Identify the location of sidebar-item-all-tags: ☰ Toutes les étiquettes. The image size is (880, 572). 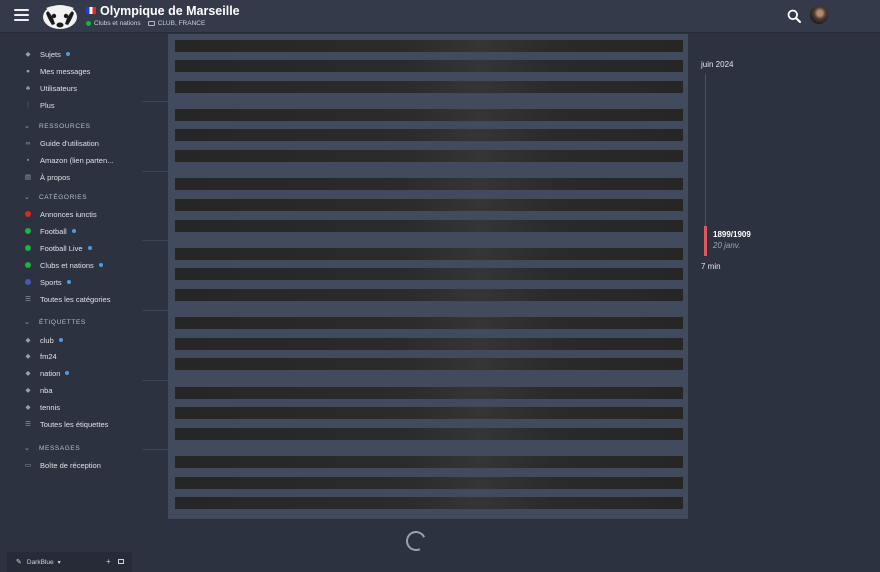
(66, 424).